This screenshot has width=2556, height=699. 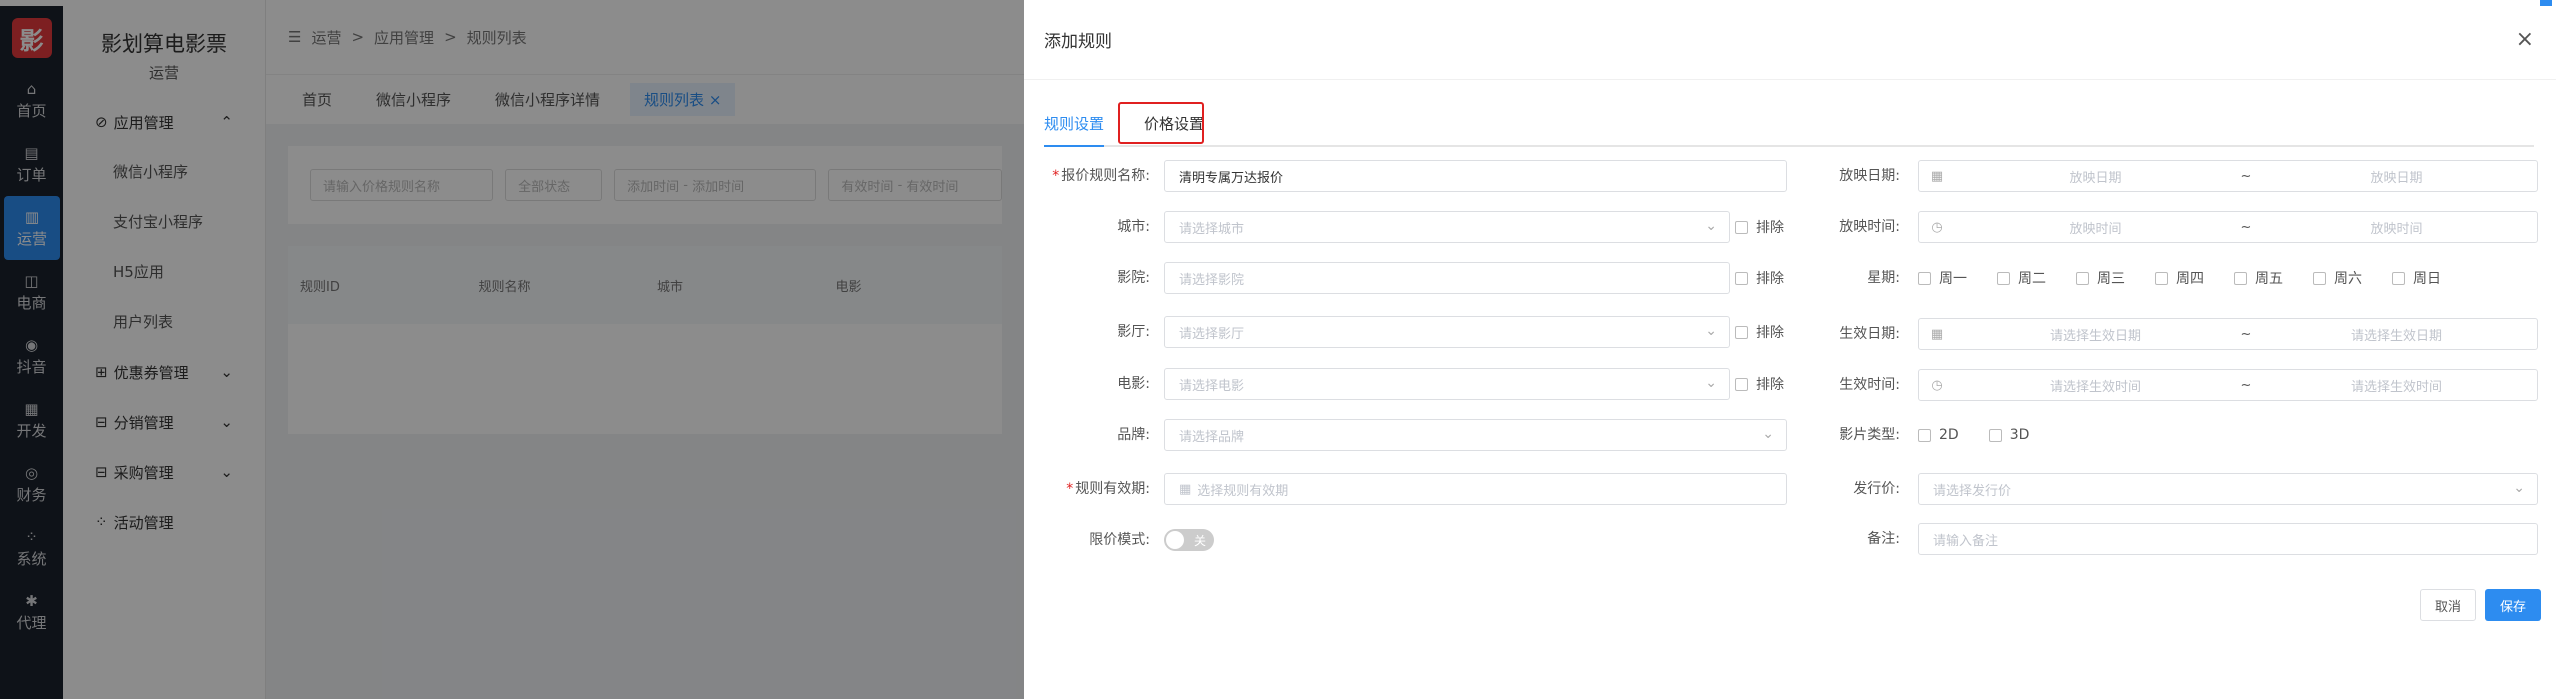 I want to click on weekday-checkboxes: 周一 周二 周三 周四 周五 周六 周日, so click(x=2179, y=278).